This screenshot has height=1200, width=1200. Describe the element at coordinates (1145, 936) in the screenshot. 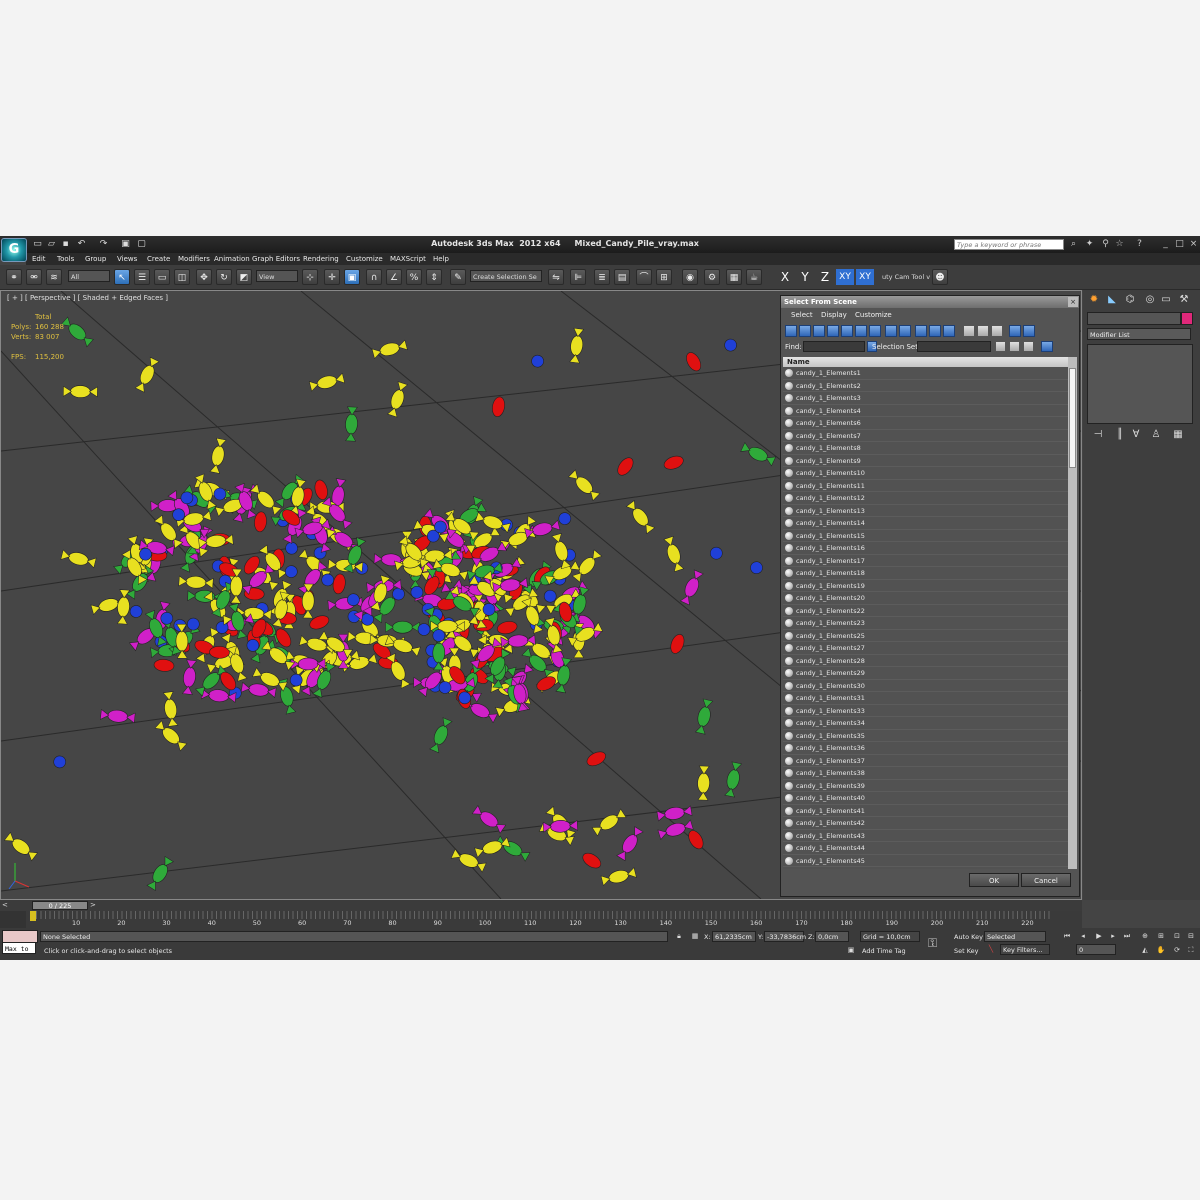

I see `zoom-icon: ⊕` at that location.